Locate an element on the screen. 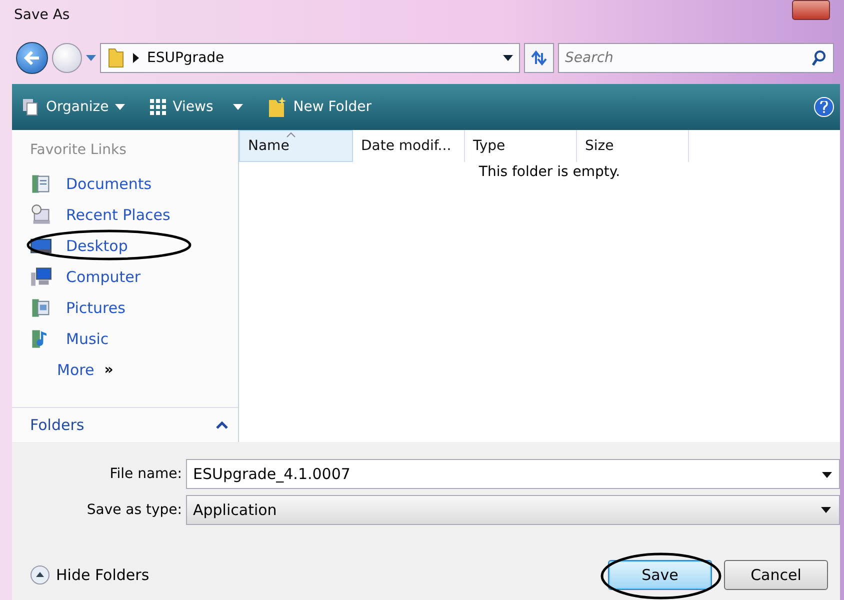 This screenshot has width=844, height=600. dialog-button: Save is located at coordinates (660, 575).